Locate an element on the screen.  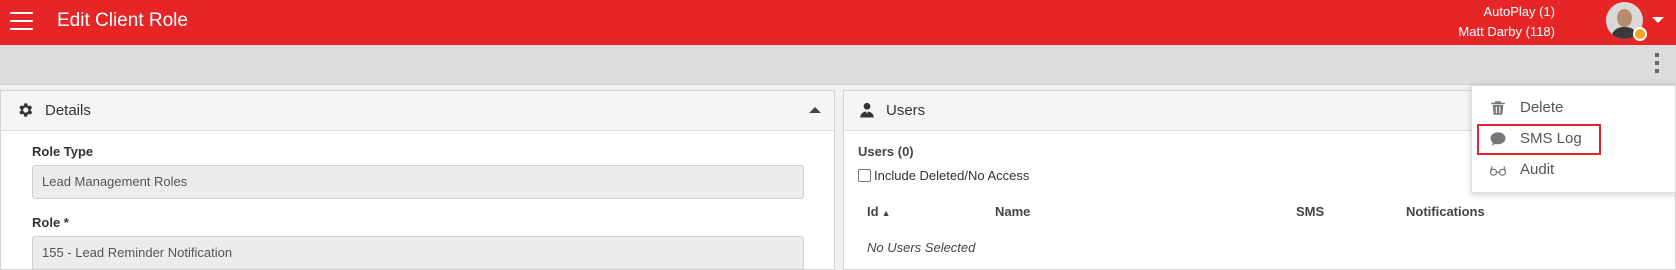
column-header-sms: SMS is located at coordinates (1310, 211).